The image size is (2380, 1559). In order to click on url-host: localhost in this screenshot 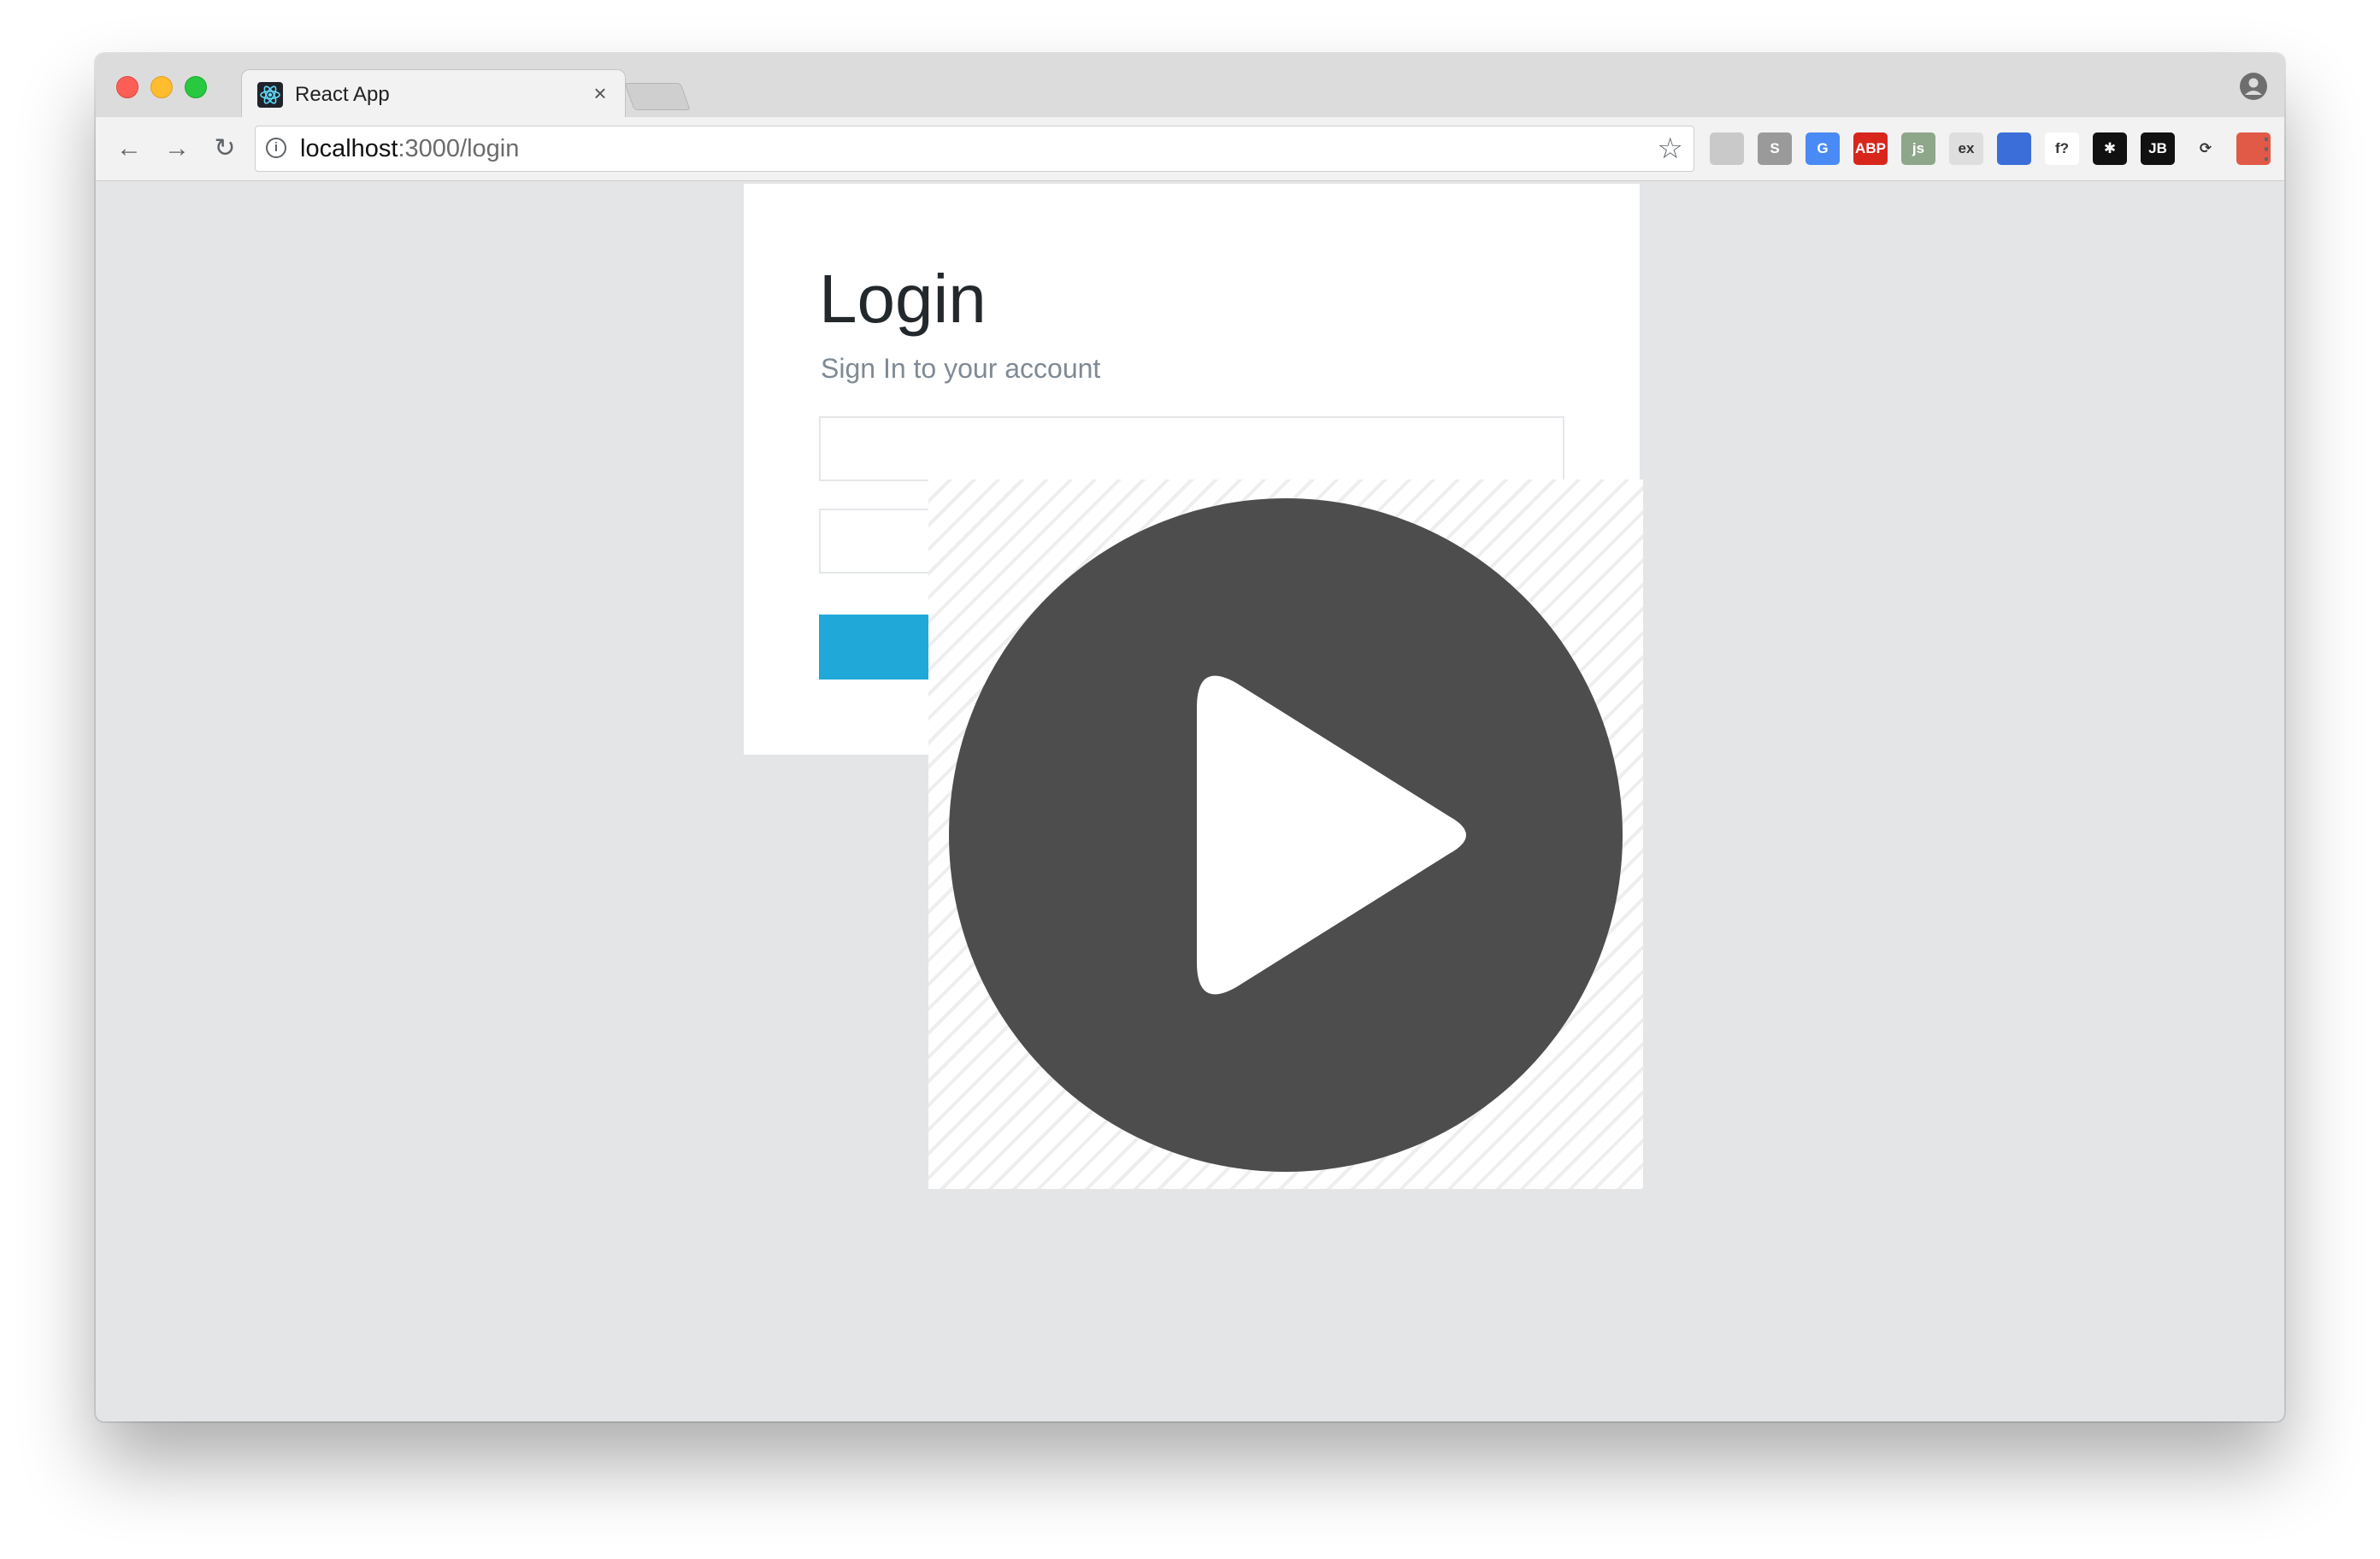, I will do `click(349, 149)`.